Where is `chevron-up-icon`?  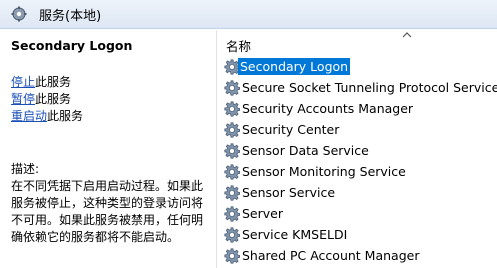 chevron-up-icon is located at coordinates (407, 35).